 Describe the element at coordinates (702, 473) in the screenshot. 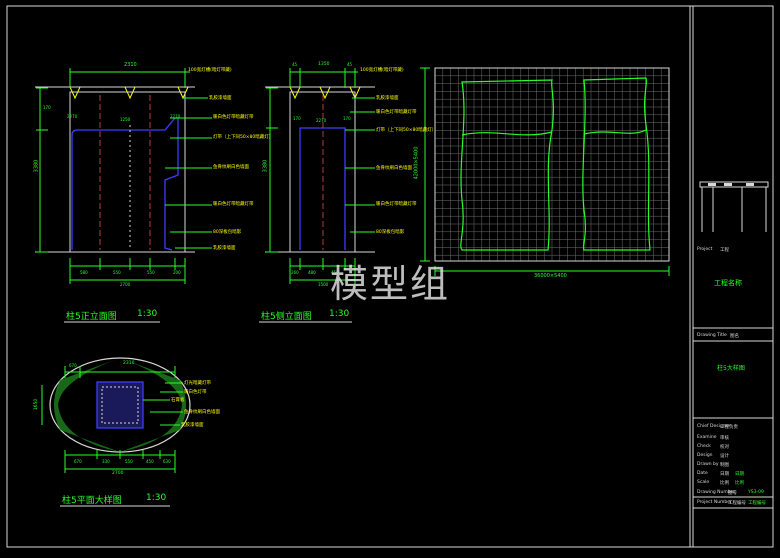

I see `tb-row-label: Date` at that location.